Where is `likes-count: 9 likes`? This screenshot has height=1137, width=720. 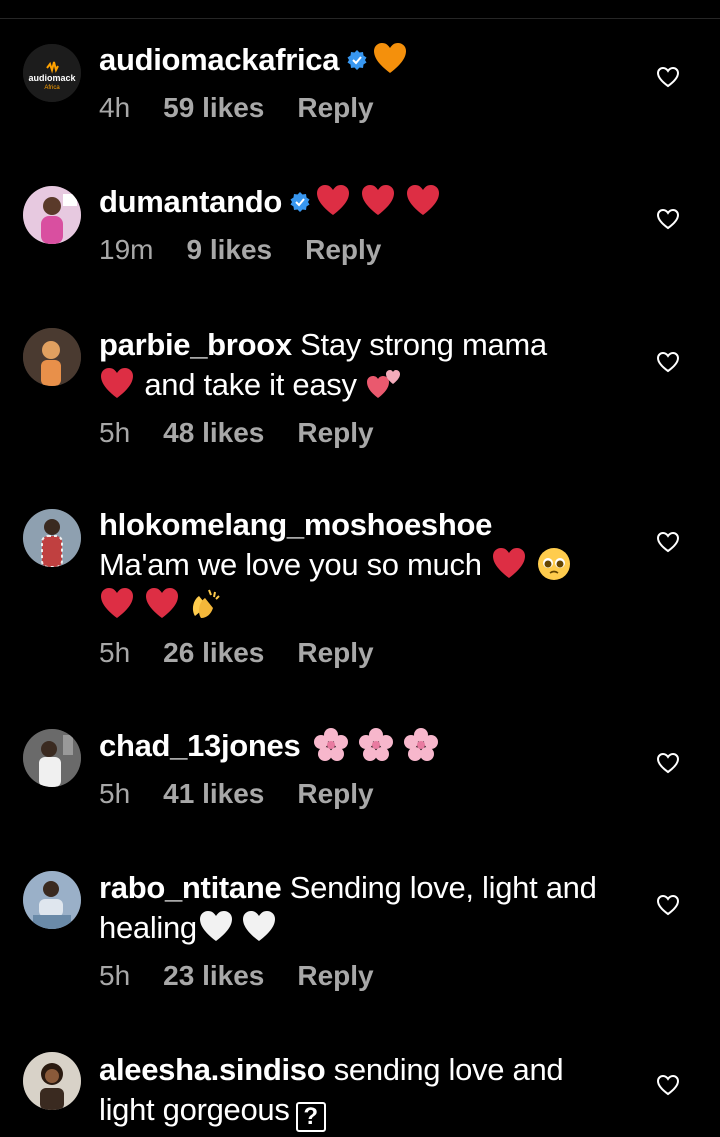
likes-count: 9 likes is located at coordinates (229, 250).